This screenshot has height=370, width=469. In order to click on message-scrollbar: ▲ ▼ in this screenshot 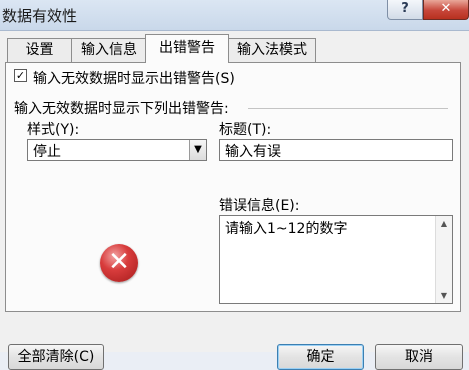, I will do `click(443, 259)`.